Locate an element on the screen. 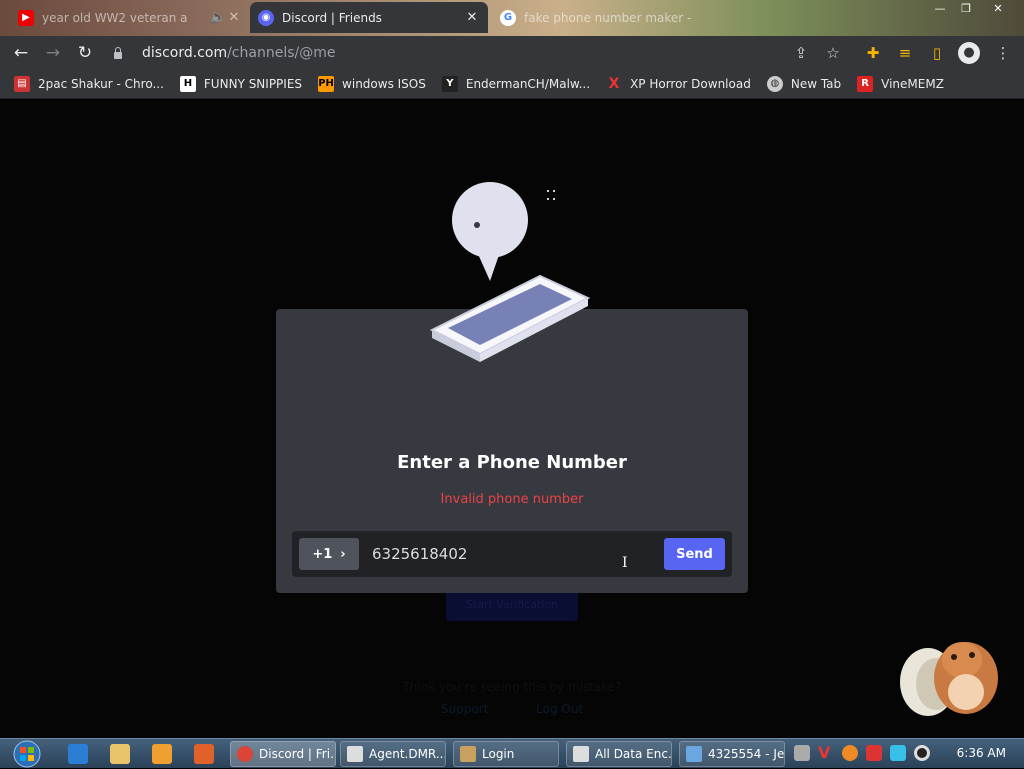 This screenshot has width=1024, height=769. close-window-icon: ✕ is located at coordinates (998, 9).